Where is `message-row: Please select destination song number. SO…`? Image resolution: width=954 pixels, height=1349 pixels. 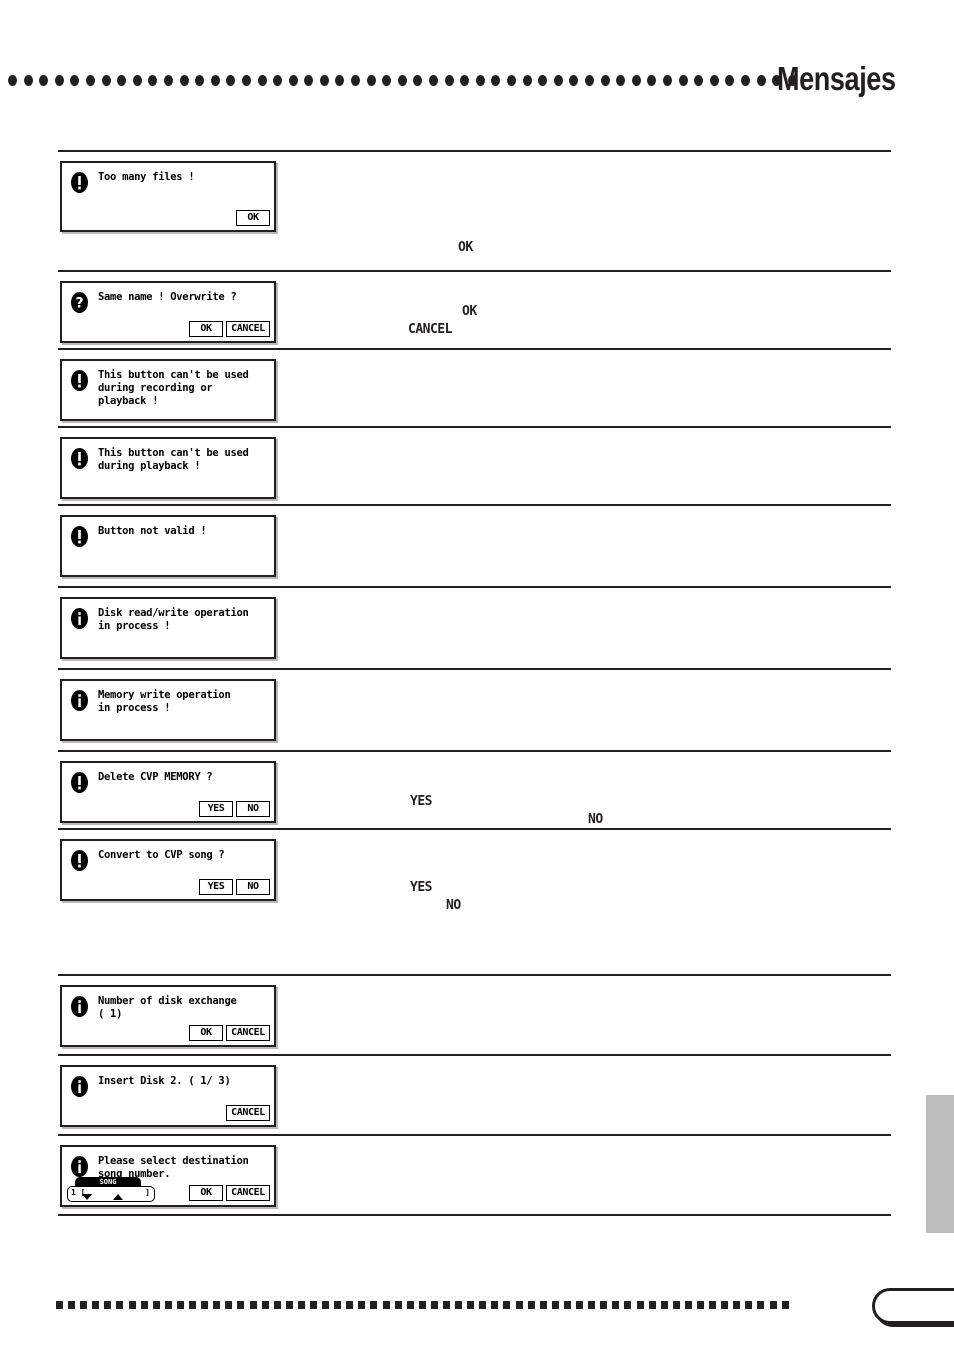 message-row: Please select destination song number. SO… is located at coordinates (474, 1174).